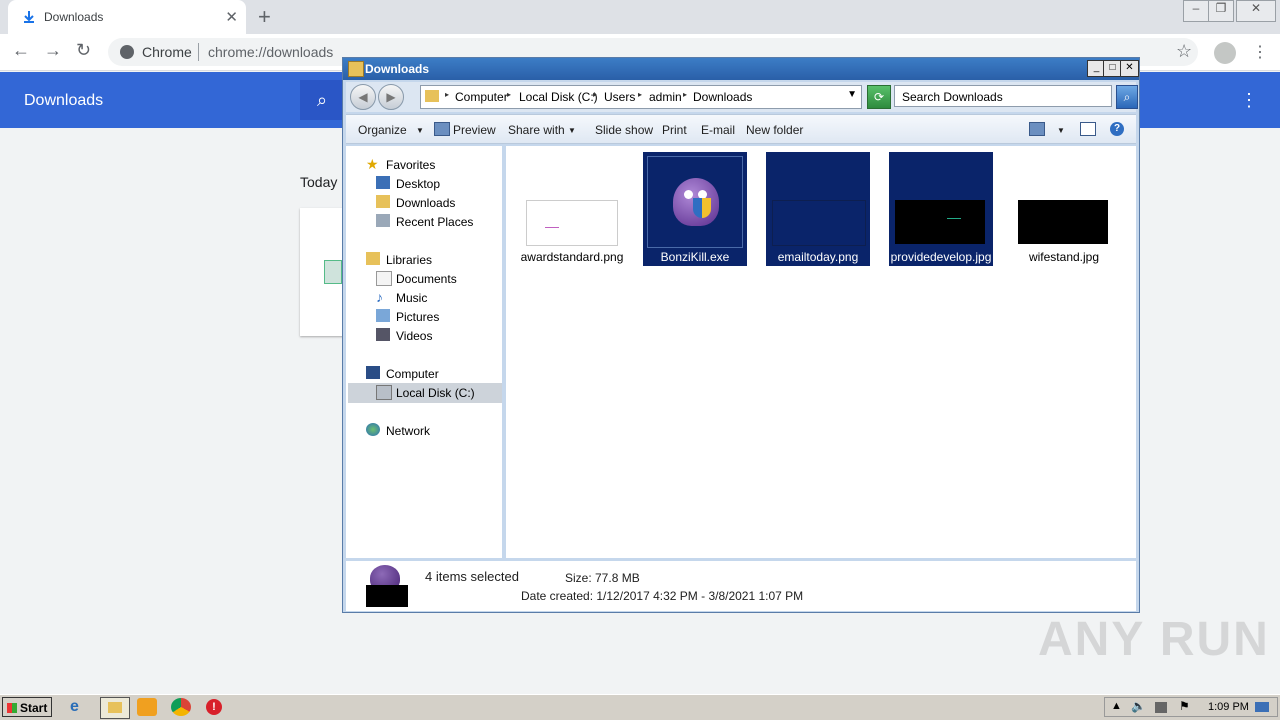  I want to click on chrome-icon, so click(181, 707).